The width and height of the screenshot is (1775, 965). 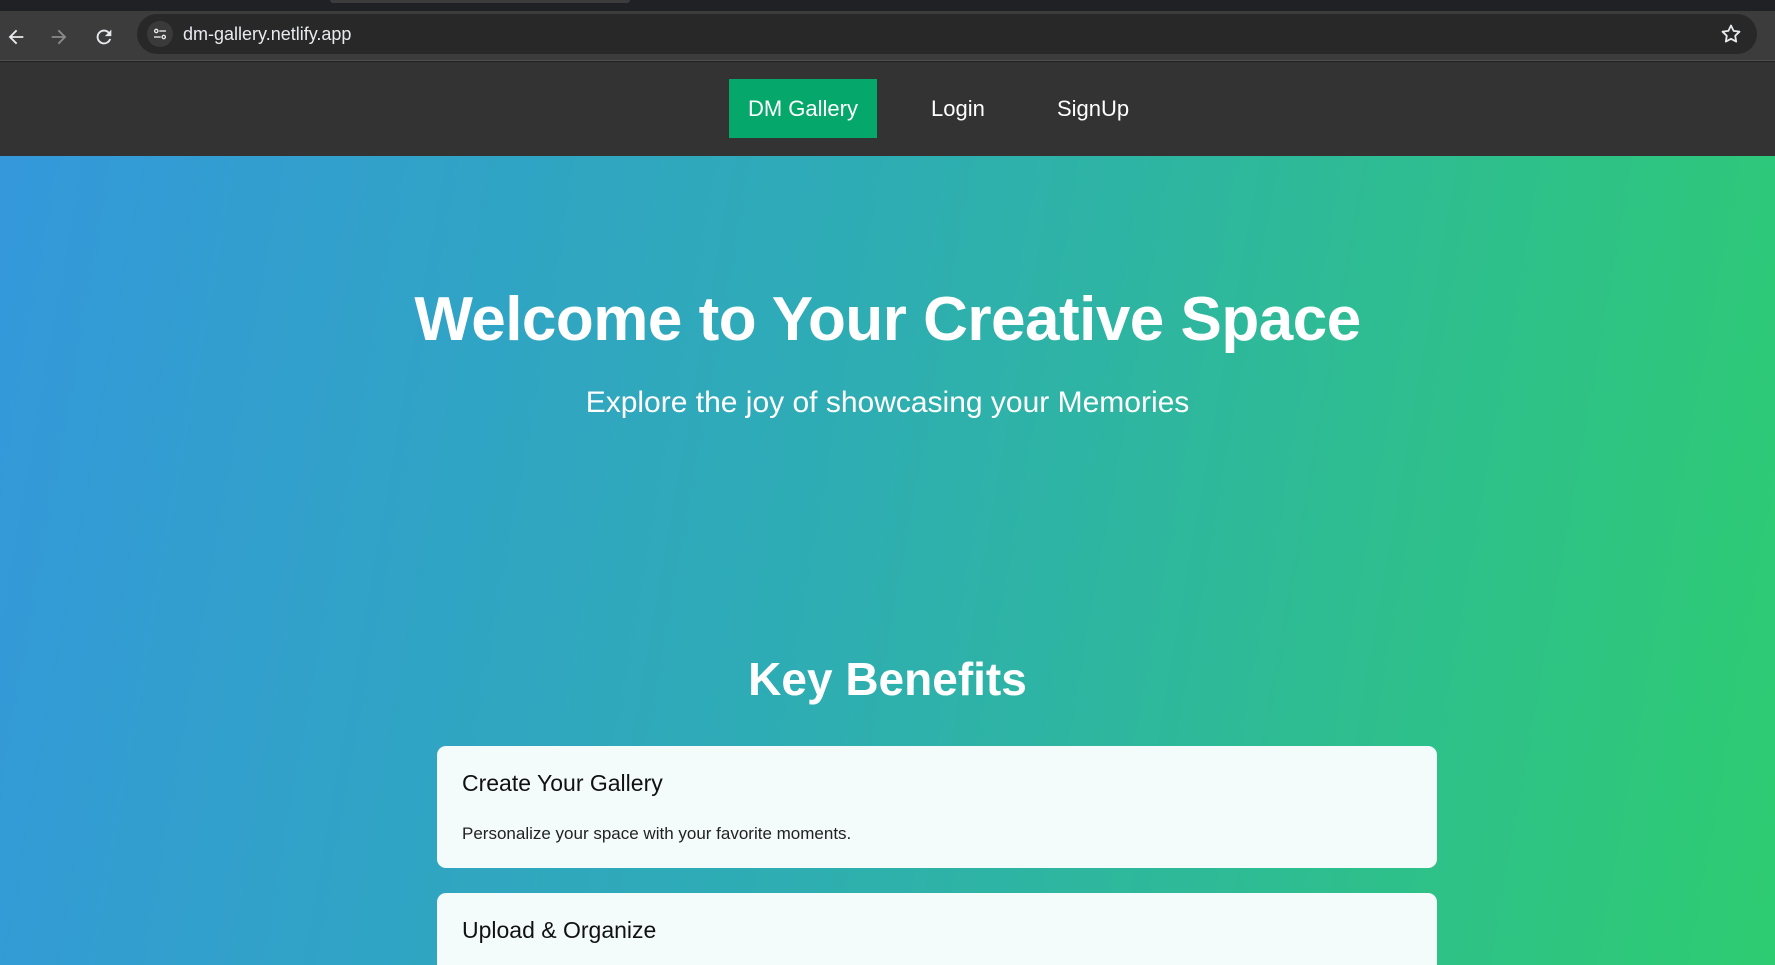 I want to click on address-bar: dm-gallery.netlify.app, so click(x=947, y=34).